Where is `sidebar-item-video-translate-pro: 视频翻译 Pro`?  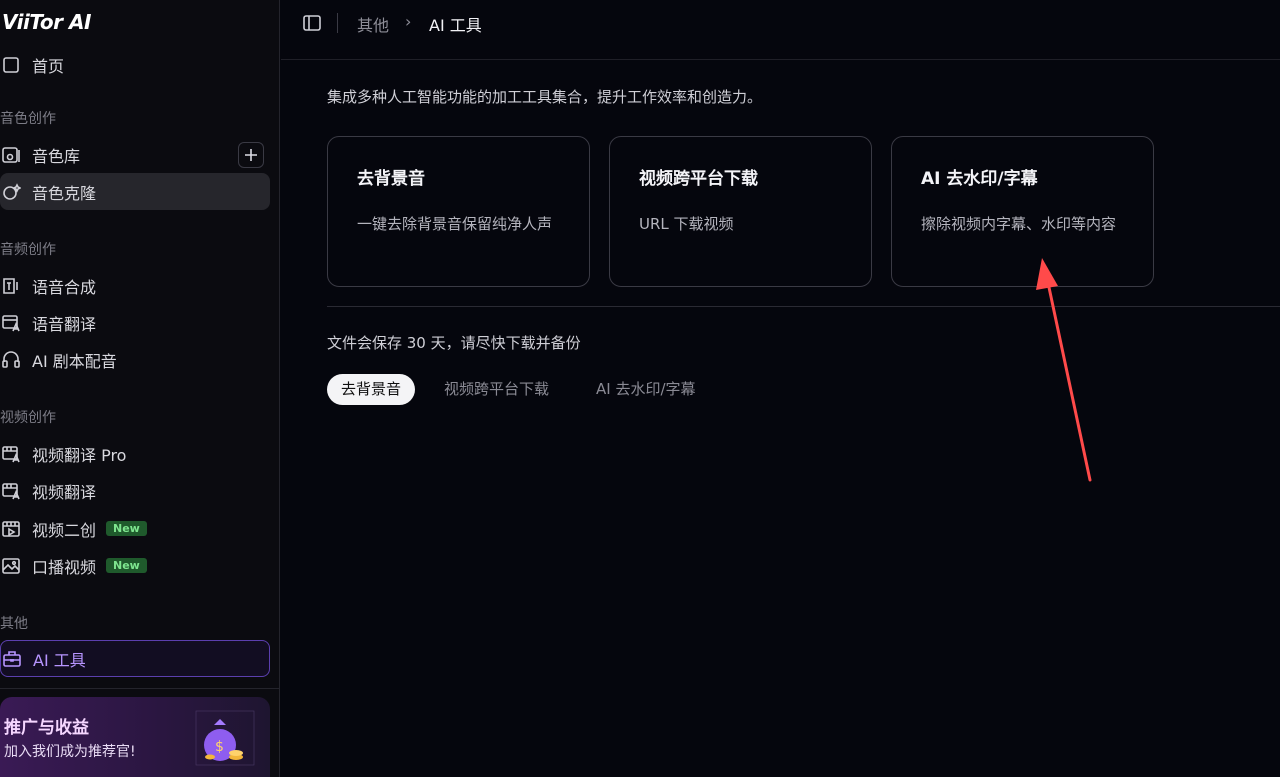 sidebar-item-video-translate-pro: 视频翻译 Pro is located at coordinates (135, 453).